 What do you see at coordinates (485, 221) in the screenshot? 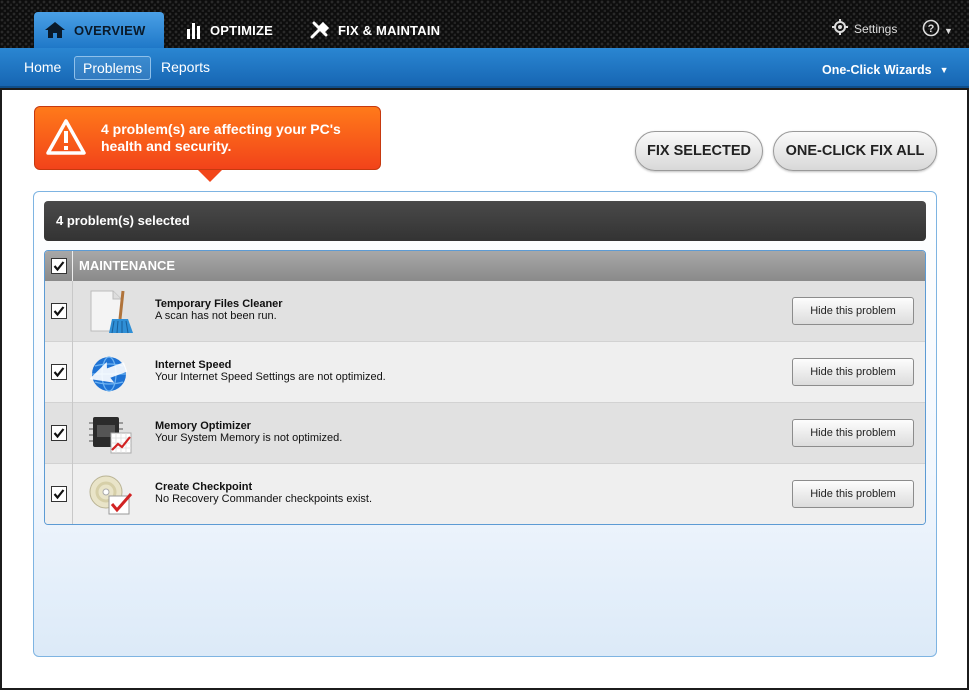
I see `selected-summary: 4 problem(s) selected` at bounding box center [485, 221].